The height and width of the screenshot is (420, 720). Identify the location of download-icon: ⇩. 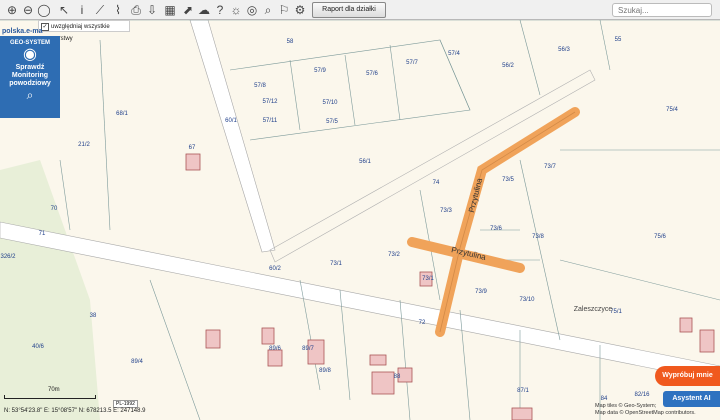
(152, 10).